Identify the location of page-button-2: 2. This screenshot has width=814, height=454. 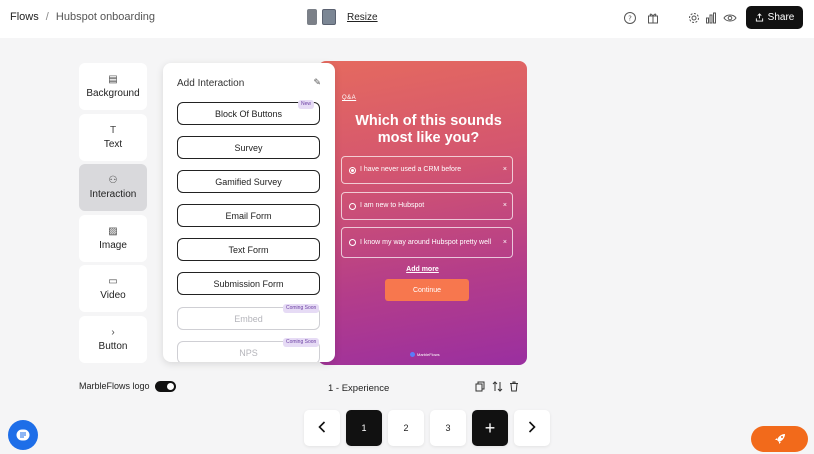
(406, 428).